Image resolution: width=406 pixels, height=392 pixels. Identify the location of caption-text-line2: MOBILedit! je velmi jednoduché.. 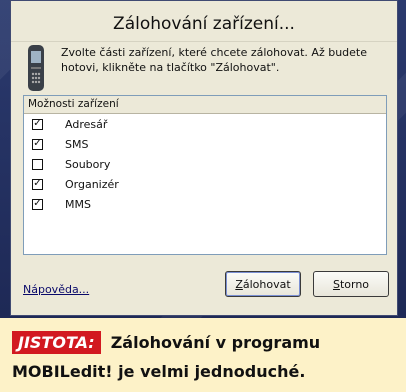
(159, 371).